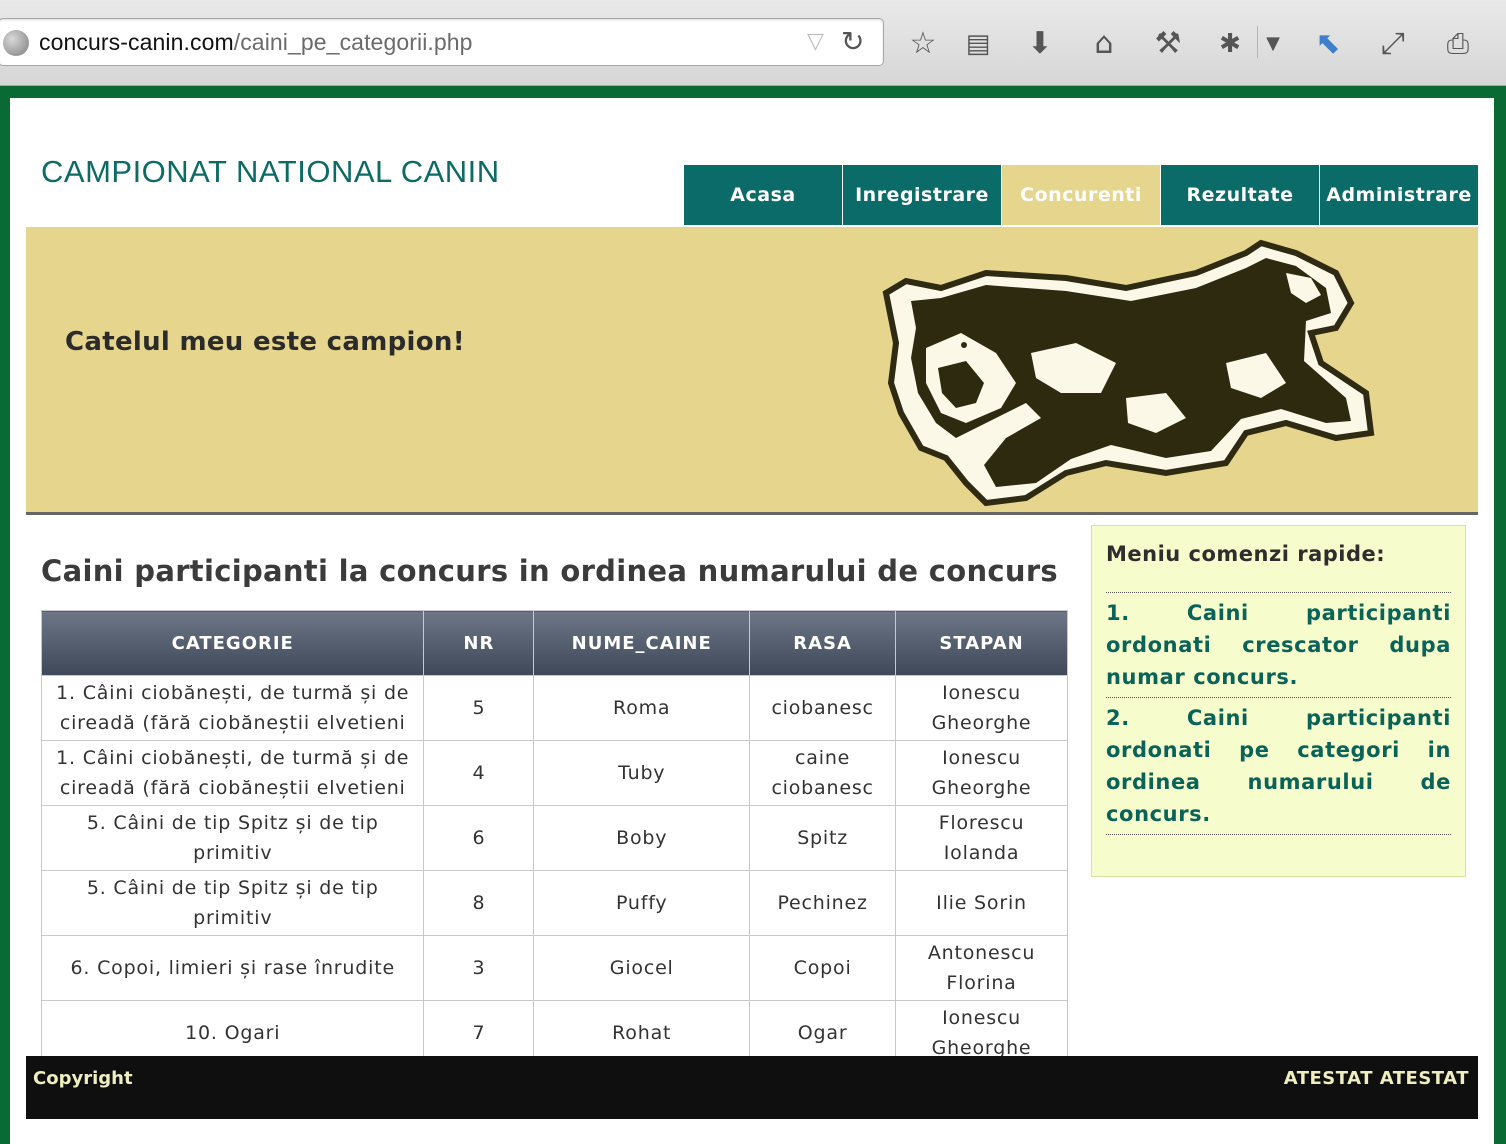  I want to click on globe-icon, so click(16, 43).